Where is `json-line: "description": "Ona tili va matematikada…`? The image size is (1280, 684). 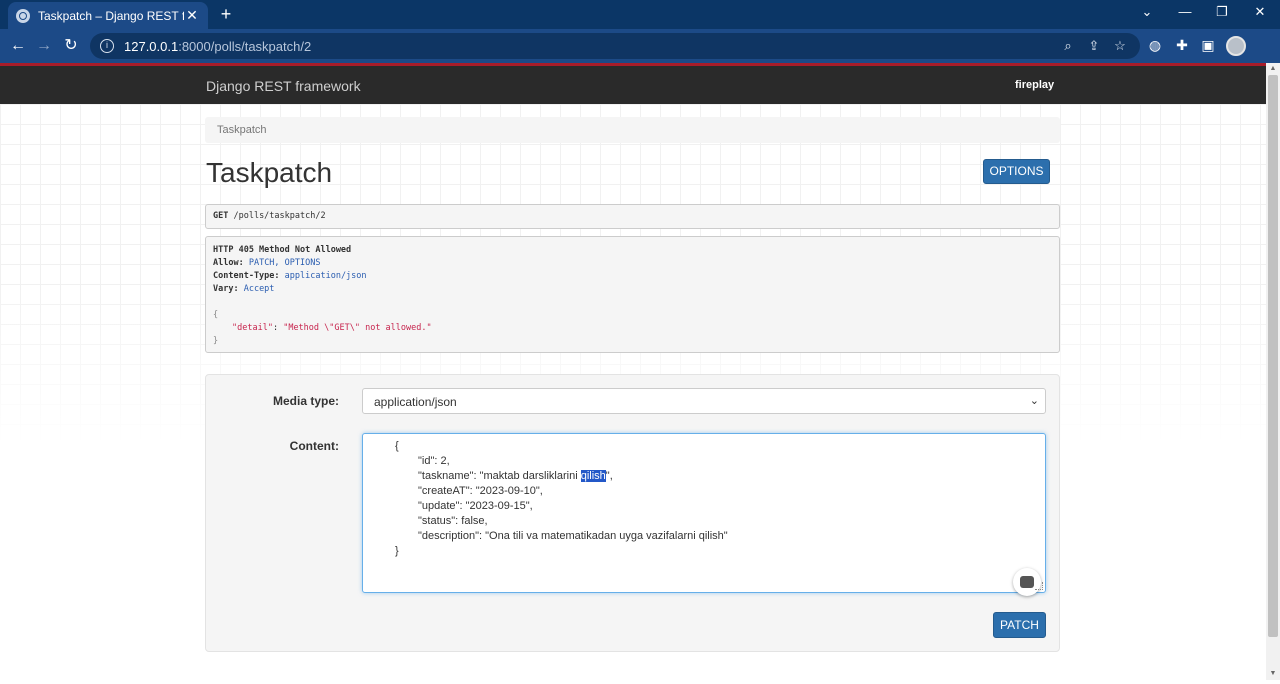 json-line: "description": "Ona tili va matematikada… is located at coordinates (573, 536).